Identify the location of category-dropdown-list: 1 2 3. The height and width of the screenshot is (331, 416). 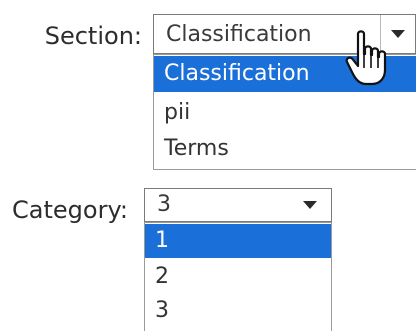
(238, 276).